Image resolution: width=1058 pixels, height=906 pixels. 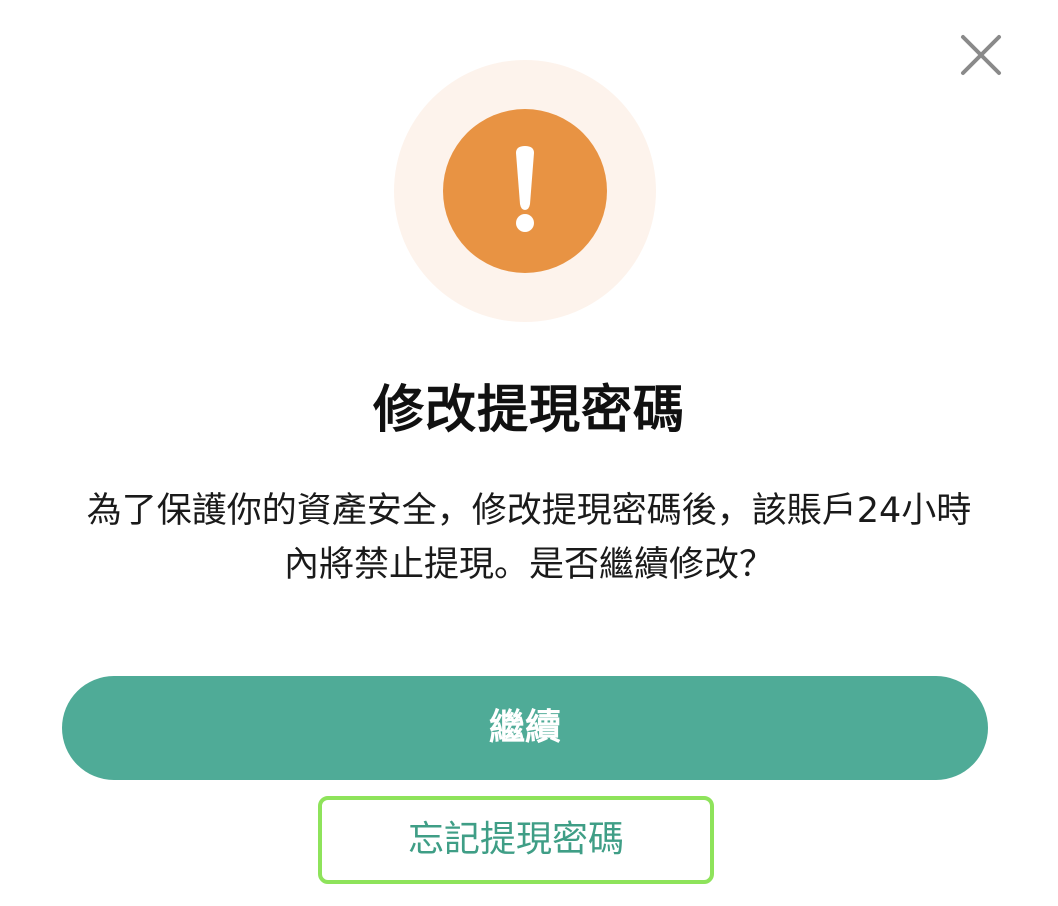 I want to click on warning-icon, so click(x=525, y=191).